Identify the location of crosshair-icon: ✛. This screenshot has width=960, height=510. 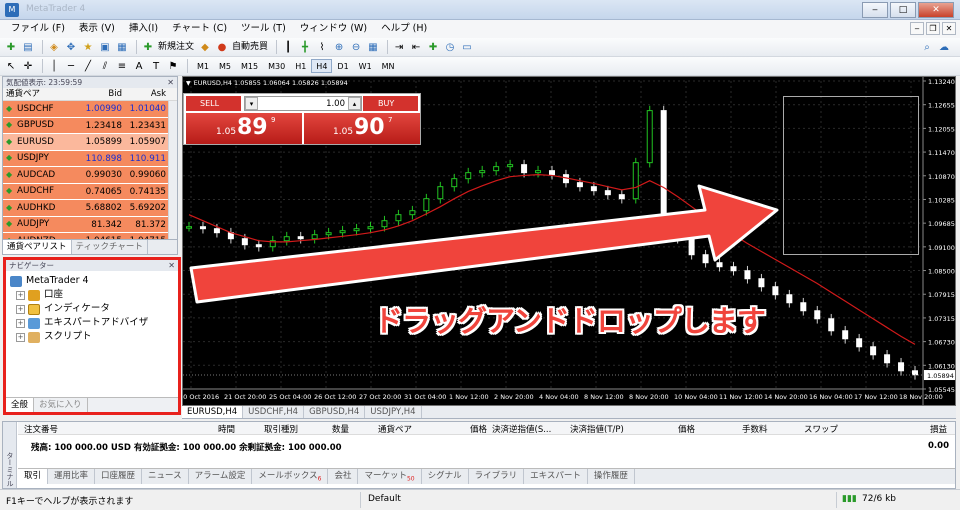
(28, 66).